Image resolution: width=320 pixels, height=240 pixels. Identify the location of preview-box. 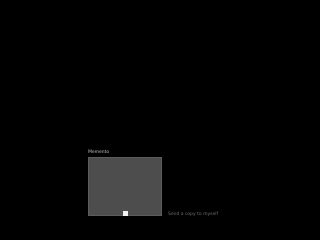
(125, 186).